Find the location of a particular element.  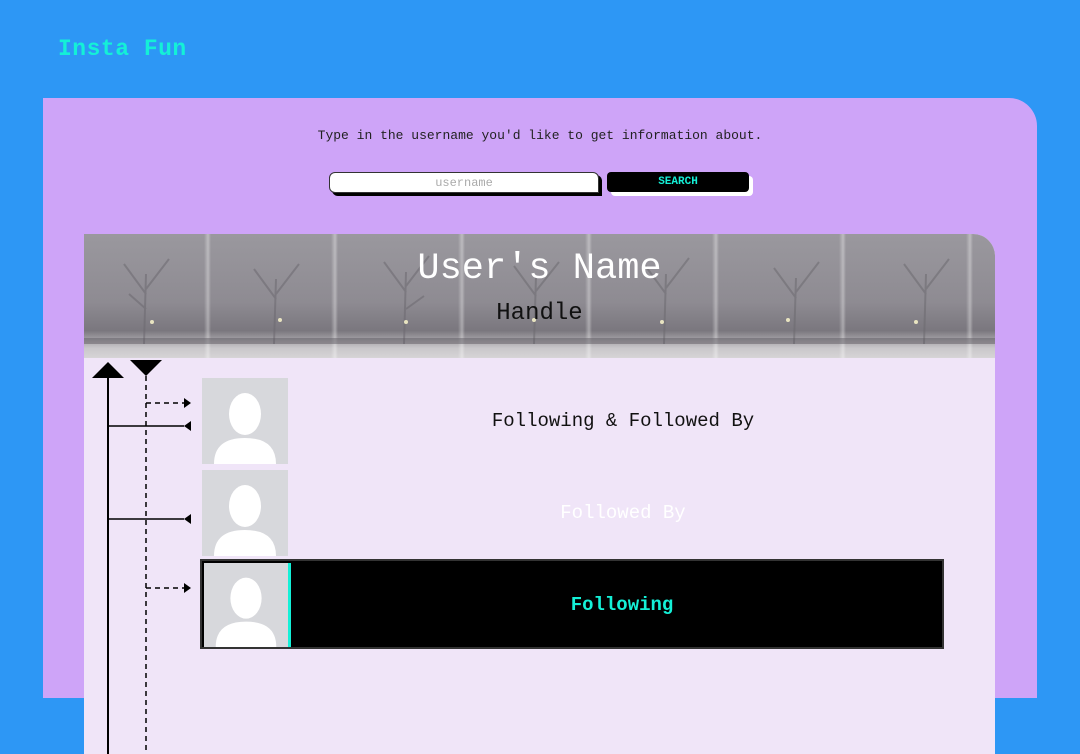

arrow-down-icon is located at coordinates (146, 368).